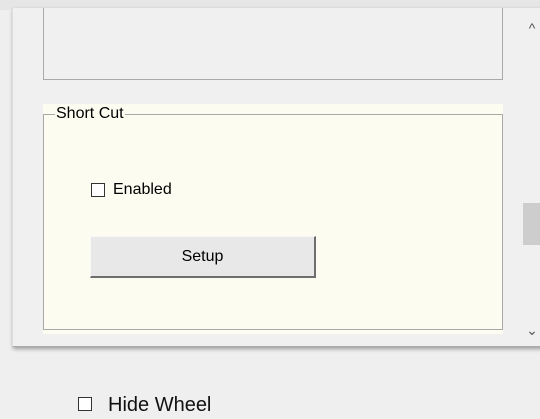 The image size is (540, 419). Describe the element at coordinates (531, 224) in the screenshot. I see `scroll-thumb` at that location.